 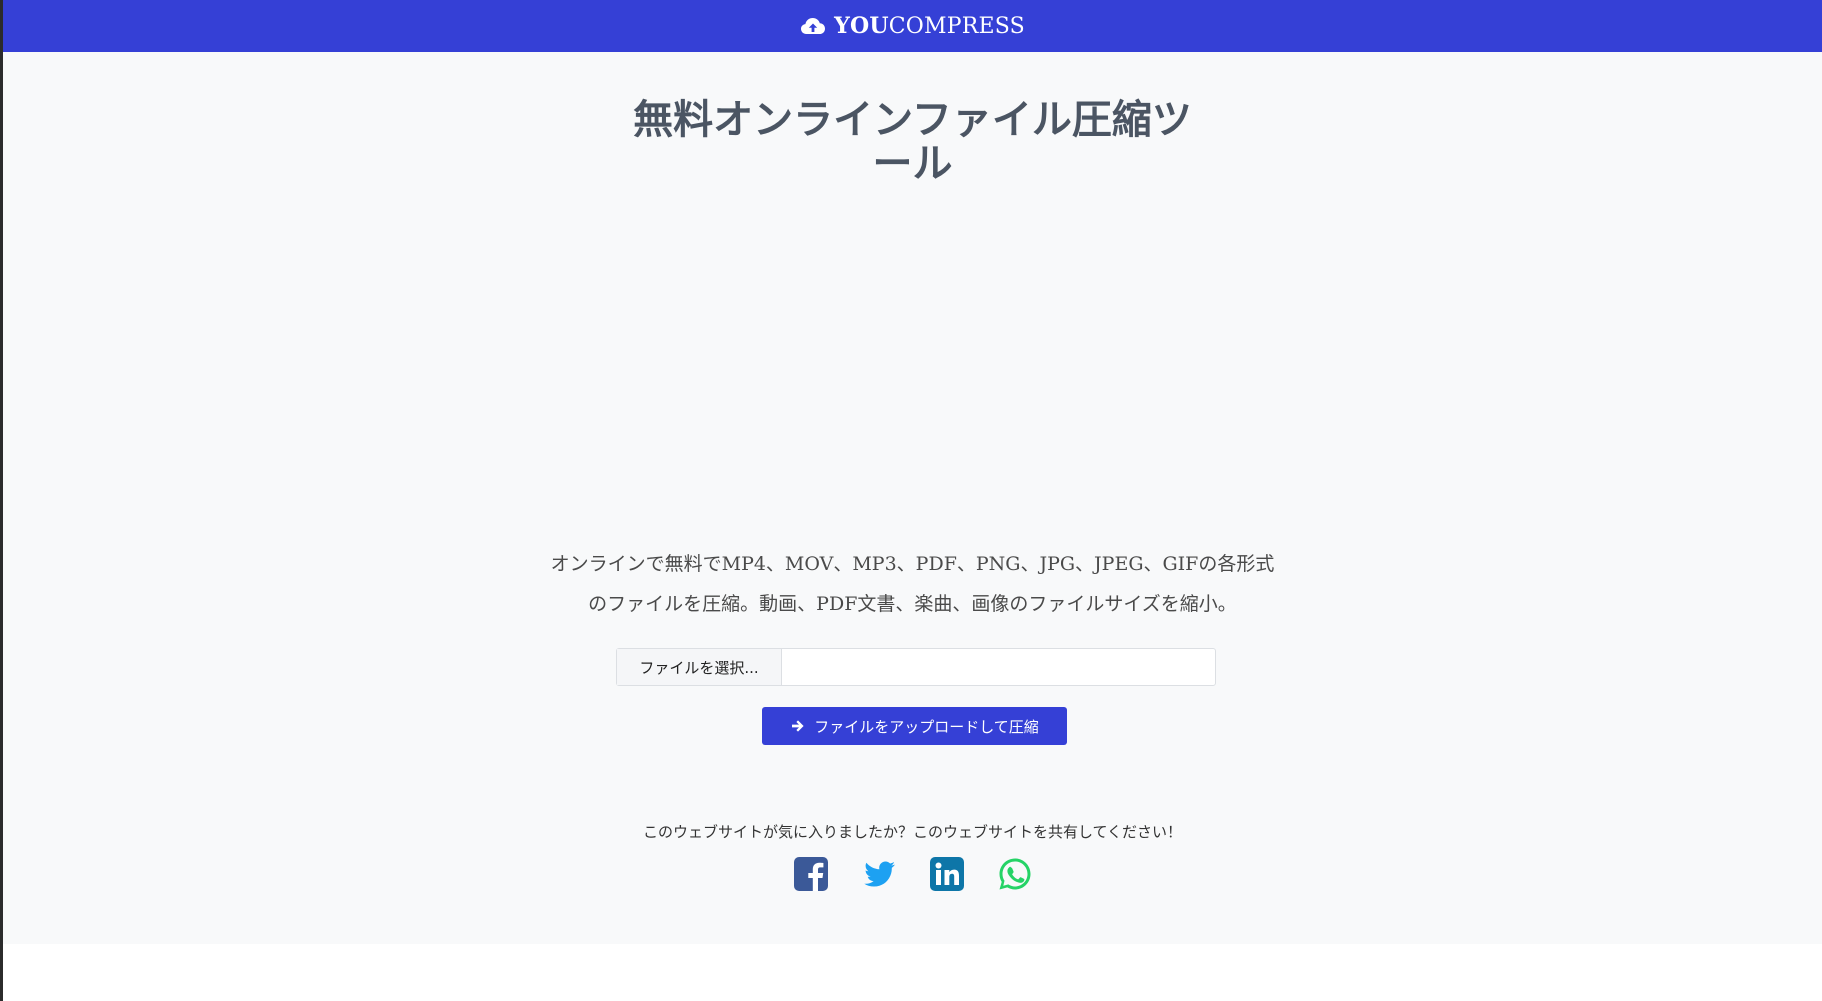 I want to click on linkedin-share-link, so click(x=947, y=874).